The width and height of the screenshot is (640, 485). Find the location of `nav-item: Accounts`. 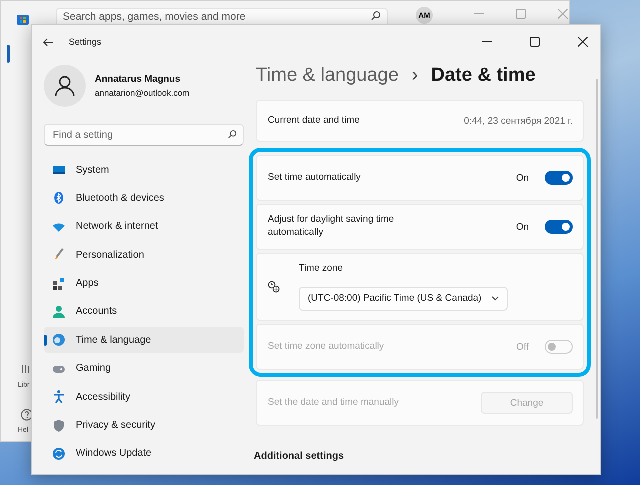

nav-item: Accounts is located at coordinates (144, 311).